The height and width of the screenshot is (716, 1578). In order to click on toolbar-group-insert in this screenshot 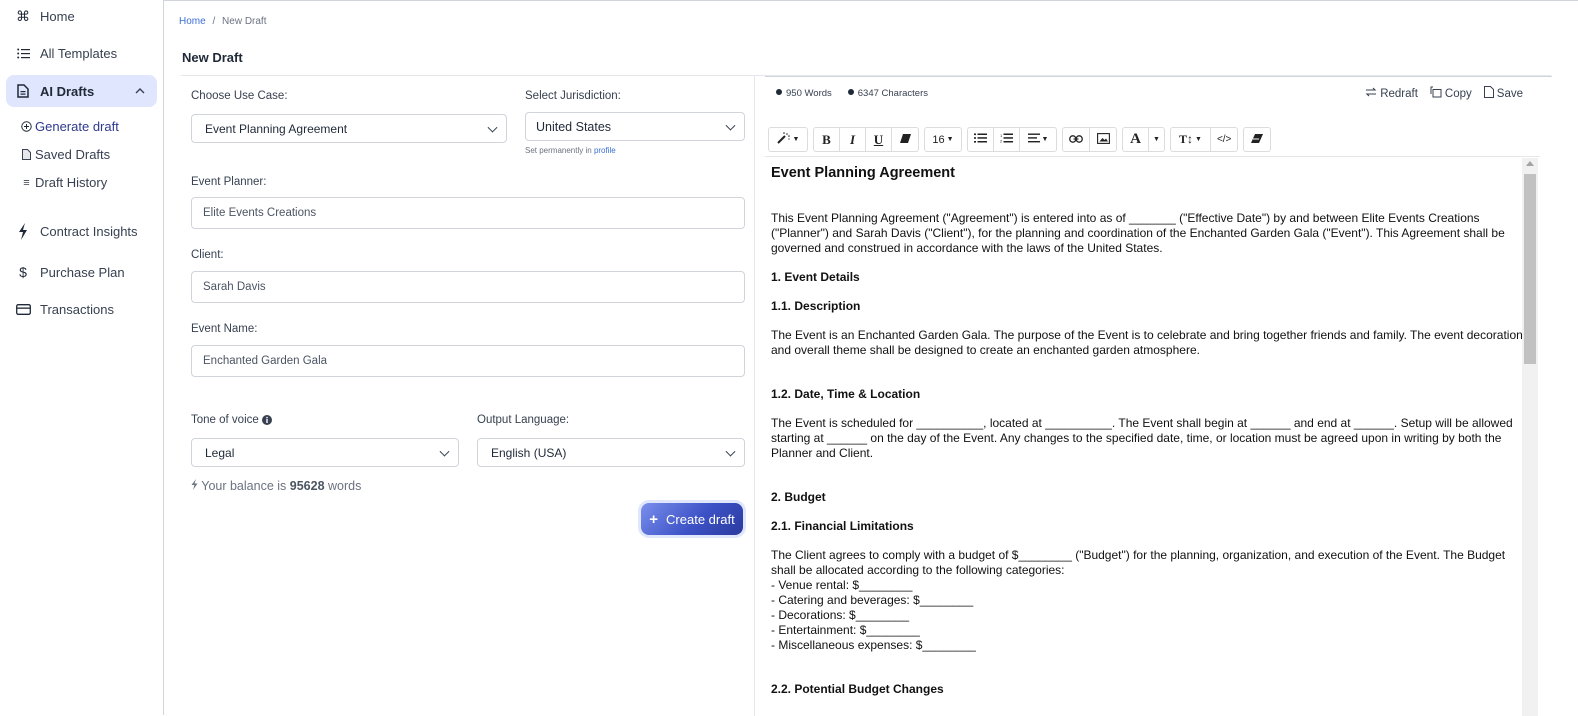, I will do `click(1089, 139)`.